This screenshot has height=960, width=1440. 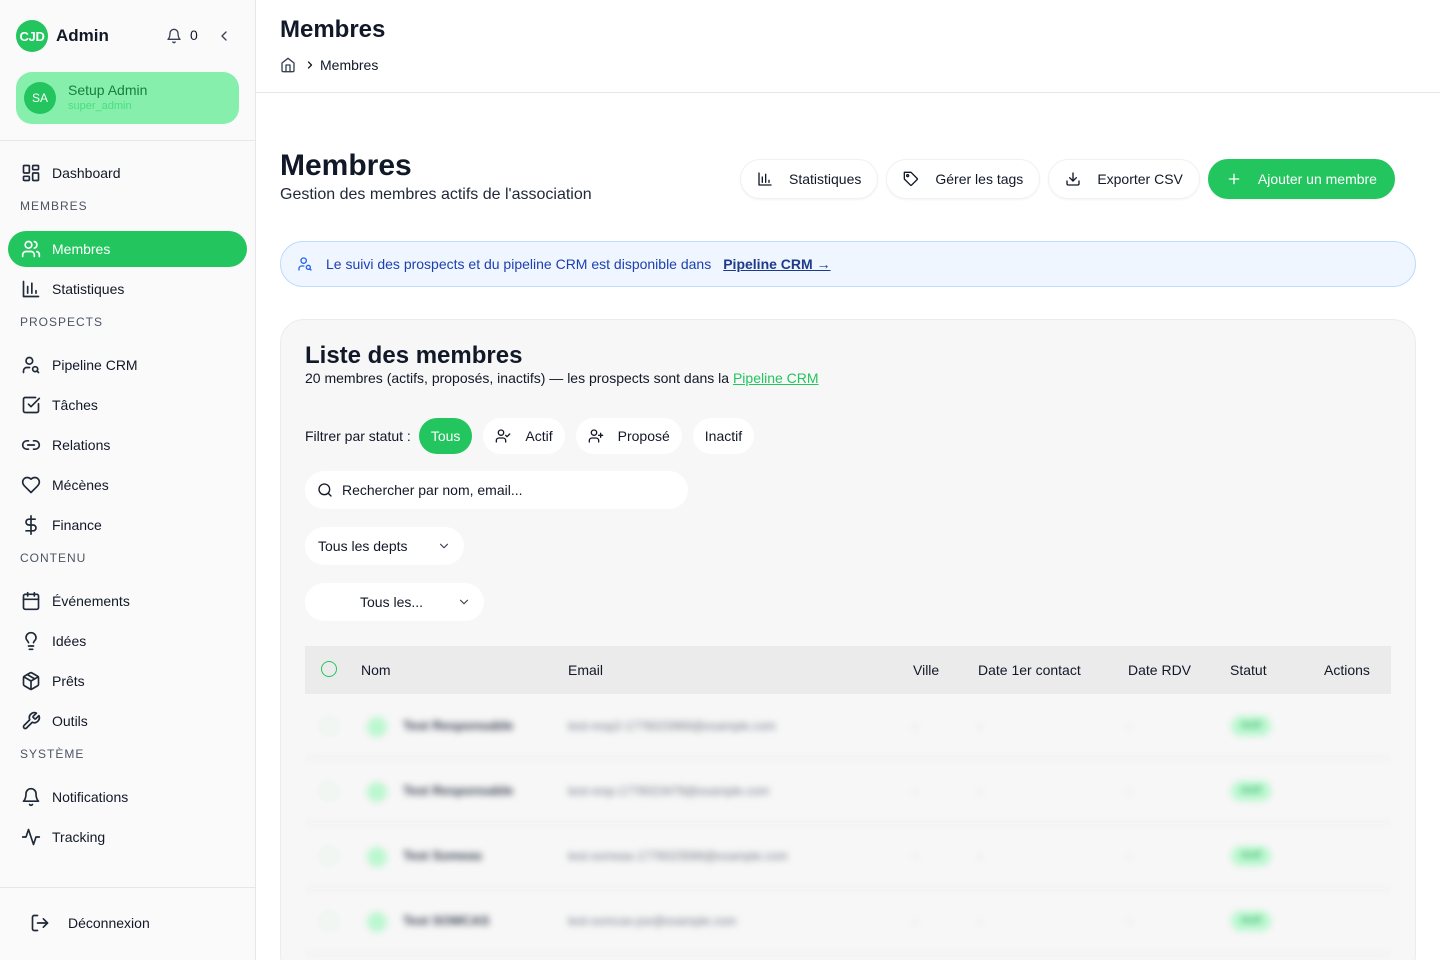 I want to click on logout-button: Déconnexion, so click(x=90, y=923).